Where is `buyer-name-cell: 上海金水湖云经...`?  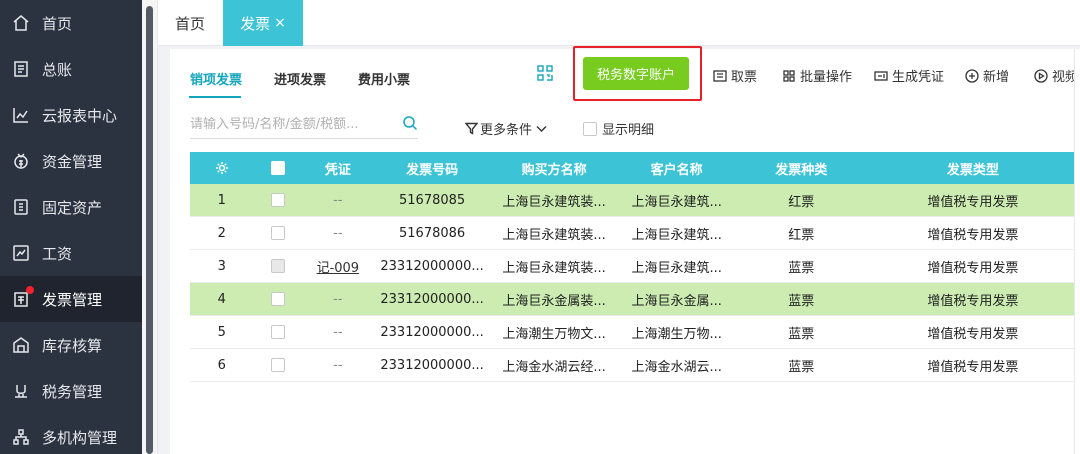
buyer-name-cell: 上海金水湖云经... is located at coordinates (554, 367).